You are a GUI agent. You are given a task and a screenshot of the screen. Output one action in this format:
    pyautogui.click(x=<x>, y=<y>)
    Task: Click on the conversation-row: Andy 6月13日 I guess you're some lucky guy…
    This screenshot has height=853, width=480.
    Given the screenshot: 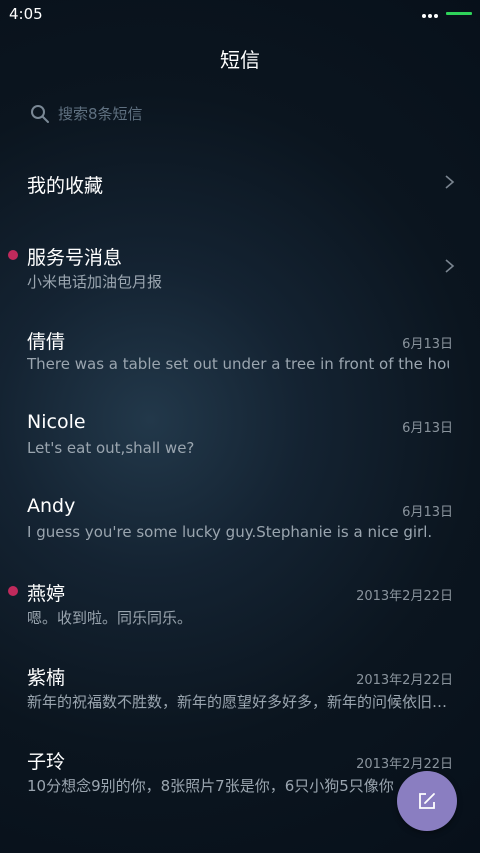 What is the action you would take?
    pyautogui.click(x=240, y=518)
    